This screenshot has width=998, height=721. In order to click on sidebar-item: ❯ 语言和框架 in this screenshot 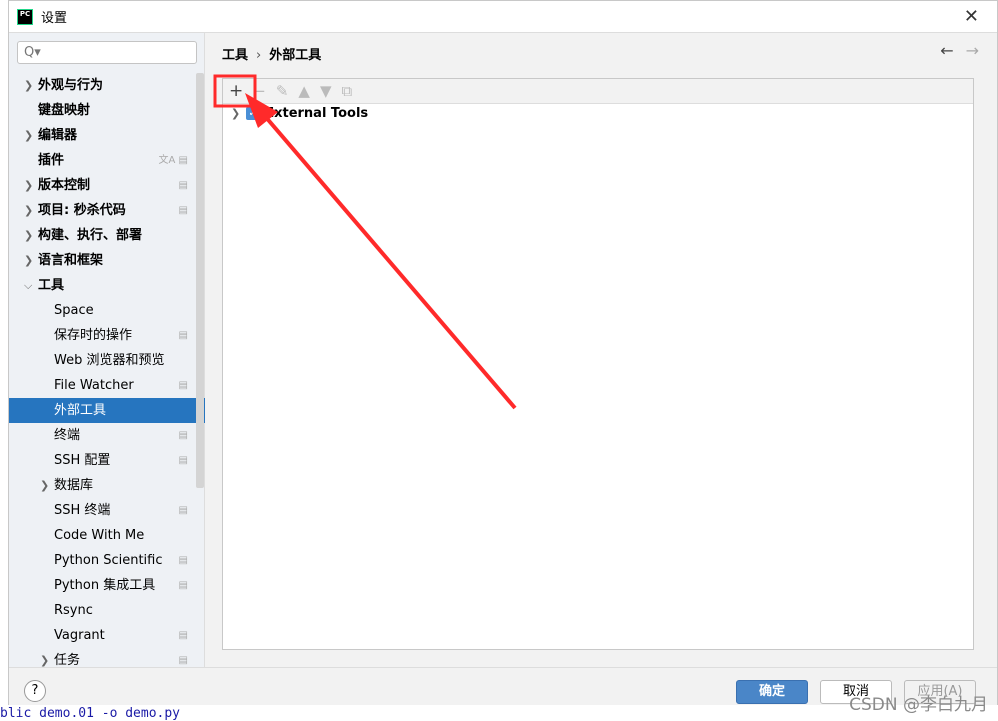, I will do `click(102, 260)`.